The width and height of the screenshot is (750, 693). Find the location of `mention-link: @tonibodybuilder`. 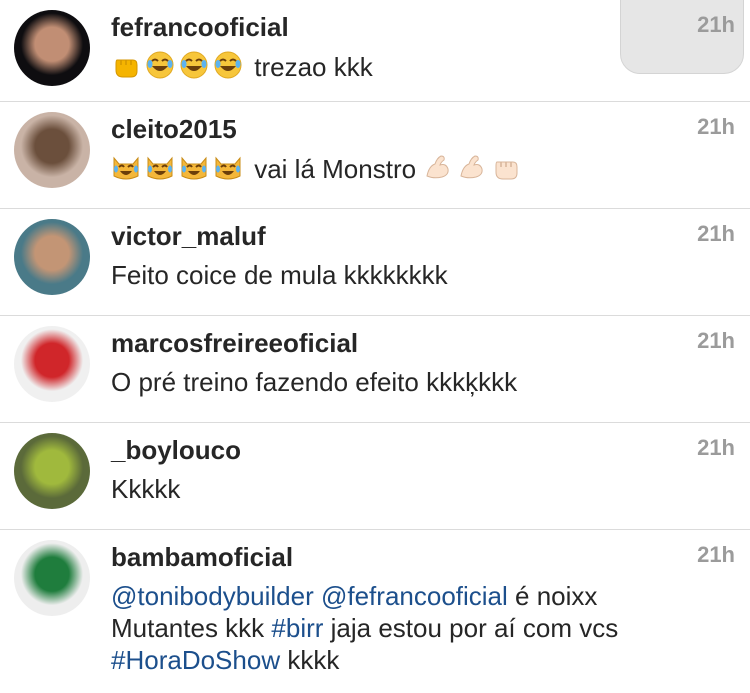

mention-link: @tonibodybuilder is located at coordinates (212, 596).